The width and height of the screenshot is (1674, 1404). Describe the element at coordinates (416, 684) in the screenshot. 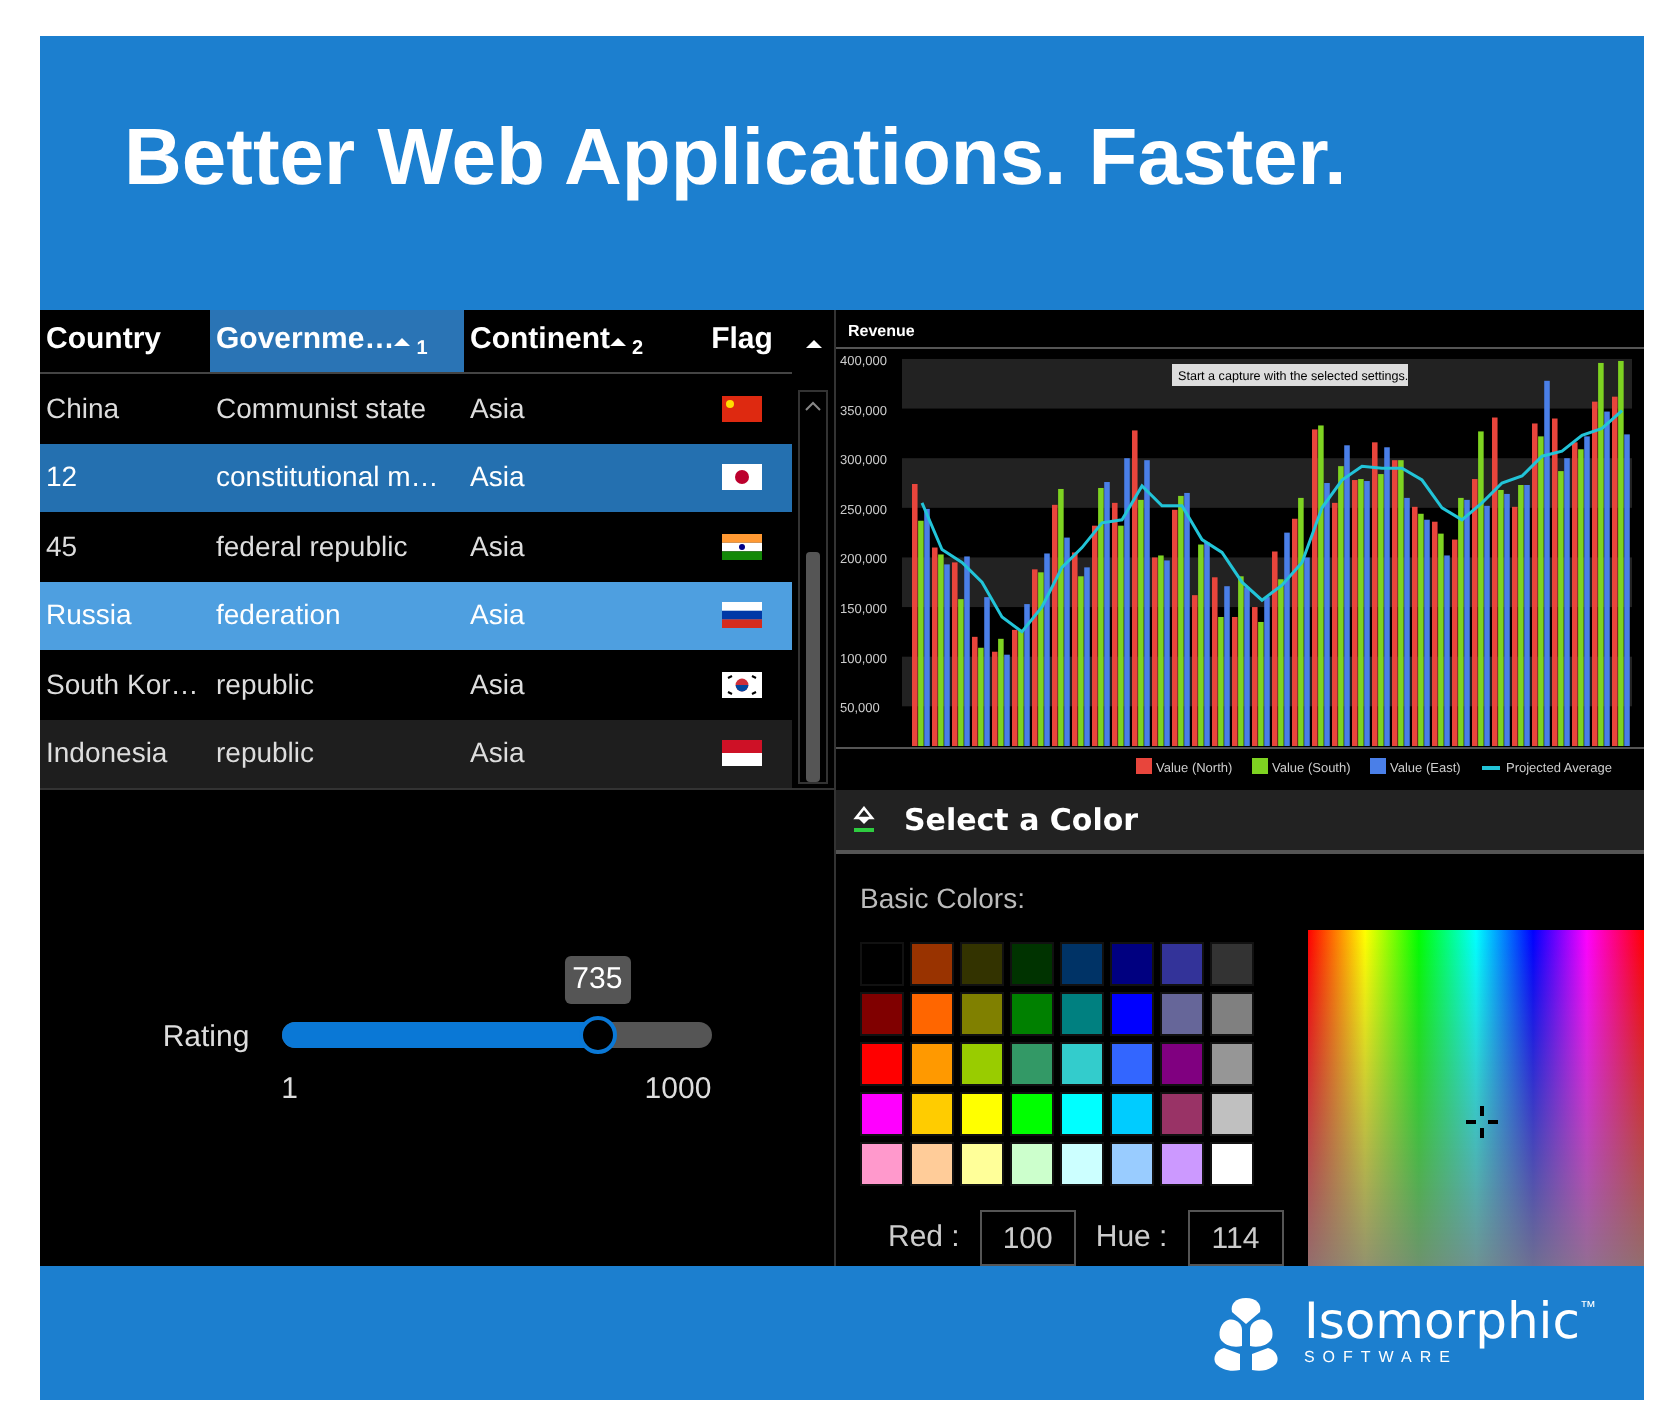

I see `table-row: South Kor… republic Asia` at that location.